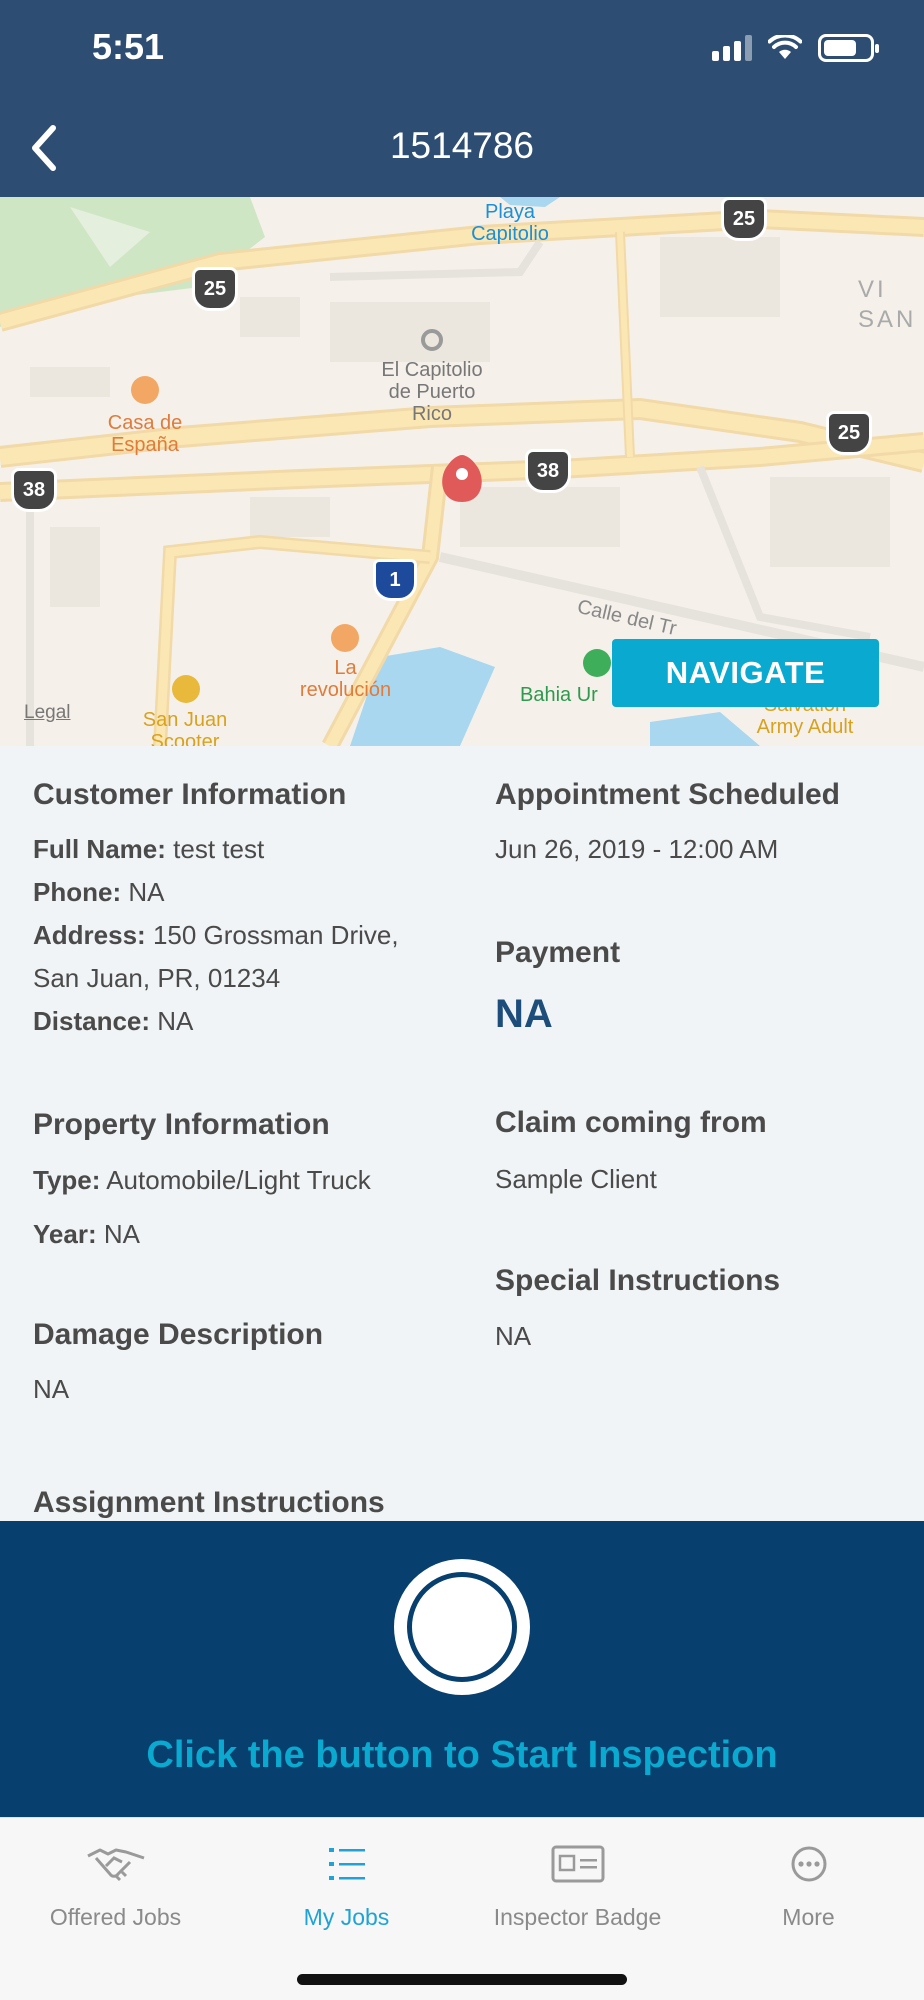  Describe the element at coordinates (77, 892) in the screenshot. I see `phone-label: Phone:` at that location.